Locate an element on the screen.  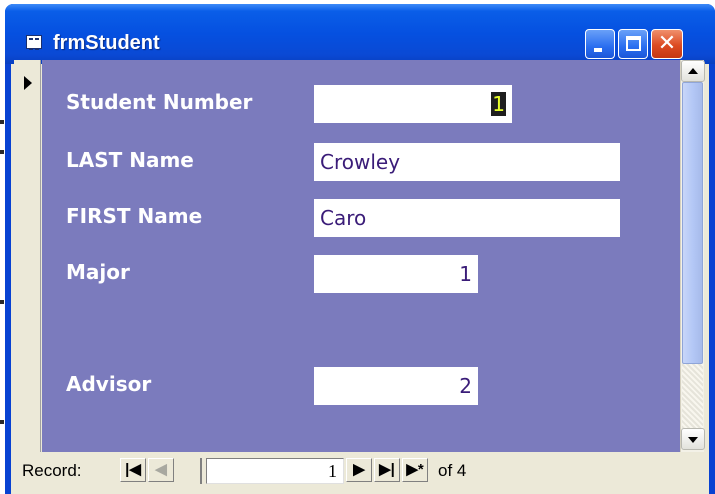
major-label: Major is located at coordinates (98, 272).